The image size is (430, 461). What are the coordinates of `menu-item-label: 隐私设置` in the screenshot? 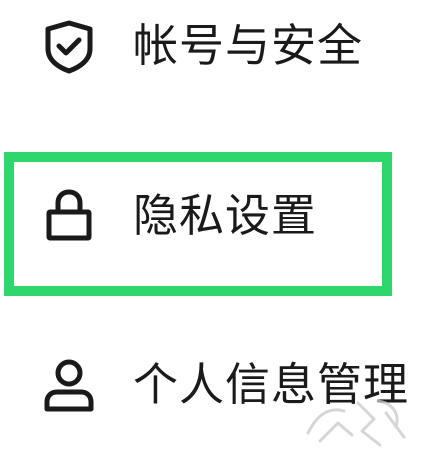 It's located at (225, 215).